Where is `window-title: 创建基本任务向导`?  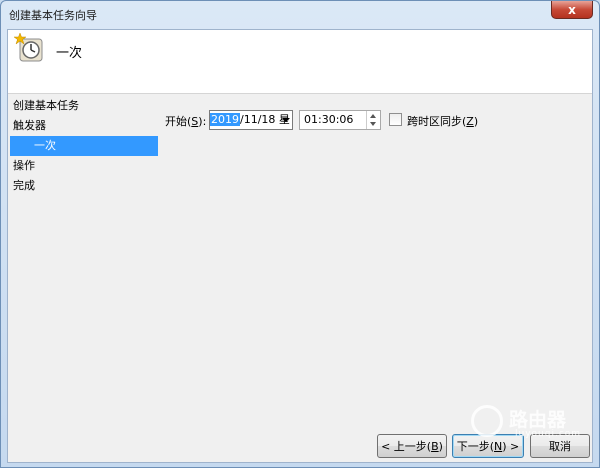 window-title: 创建基本任务向导 is located at coordinates (53, 15).